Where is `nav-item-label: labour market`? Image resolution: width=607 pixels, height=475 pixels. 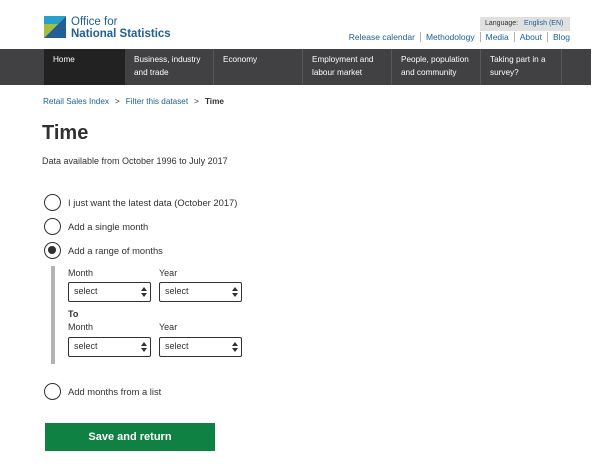 nav-item-label: labour market is located at coordinates (337, 72).